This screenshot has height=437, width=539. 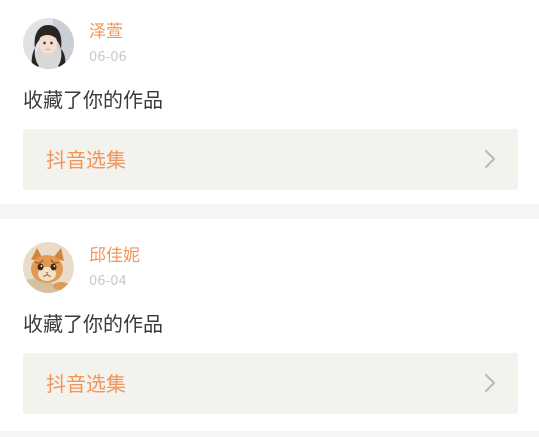 I want to click on user-name: 邱佳妮, so click(x=114, y=256).